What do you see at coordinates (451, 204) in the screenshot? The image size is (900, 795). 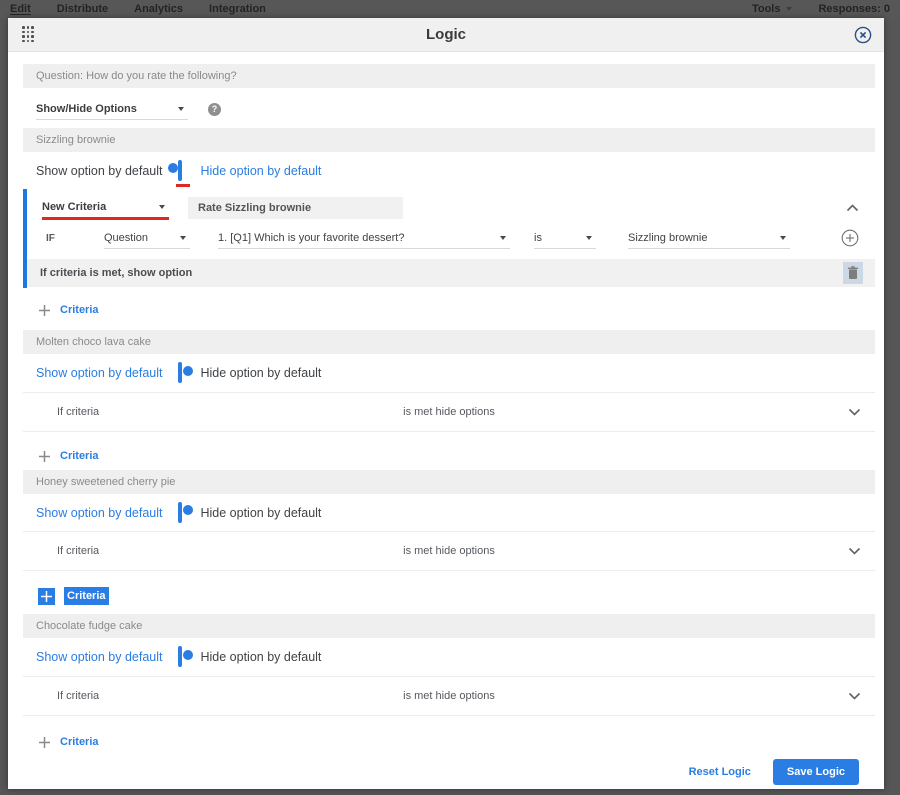 I see `criteria-card-title-row: New Criteria` at bounding box center [451, 204].